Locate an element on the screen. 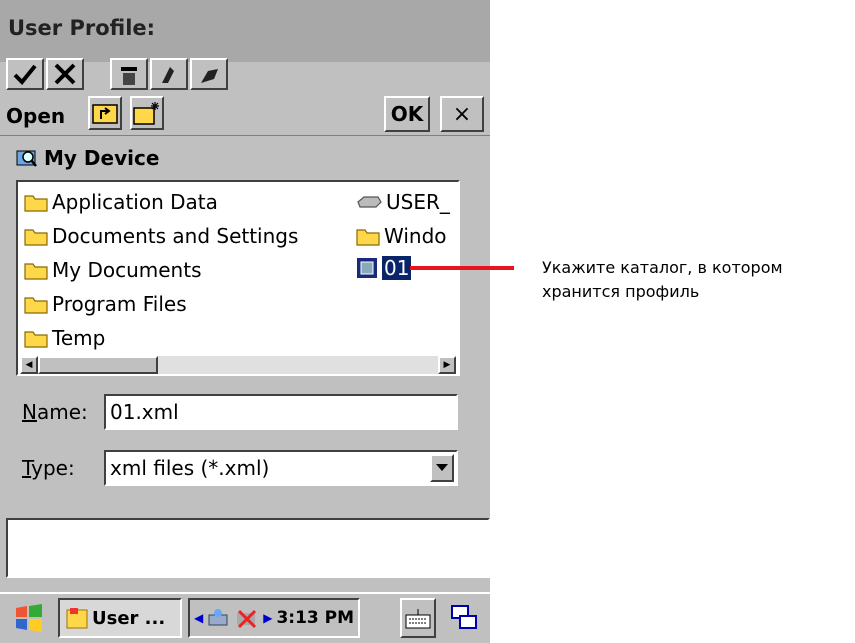 The image size is (855, 643). export-icon is located at coordinates (209, 76).